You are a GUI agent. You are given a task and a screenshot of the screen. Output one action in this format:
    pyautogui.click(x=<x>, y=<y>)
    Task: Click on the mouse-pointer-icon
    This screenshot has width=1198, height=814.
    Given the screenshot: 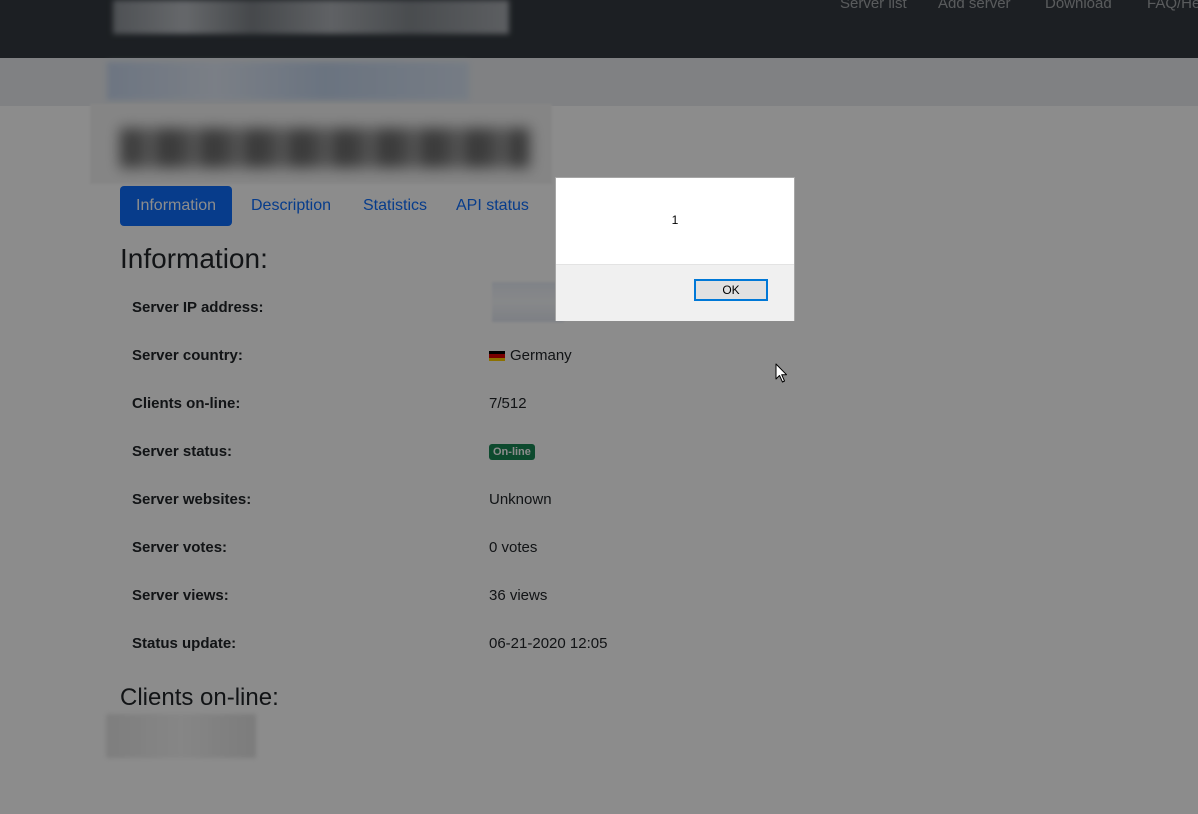 What is the action you would take?
    pyautogui.click(x=781, y=373)
    